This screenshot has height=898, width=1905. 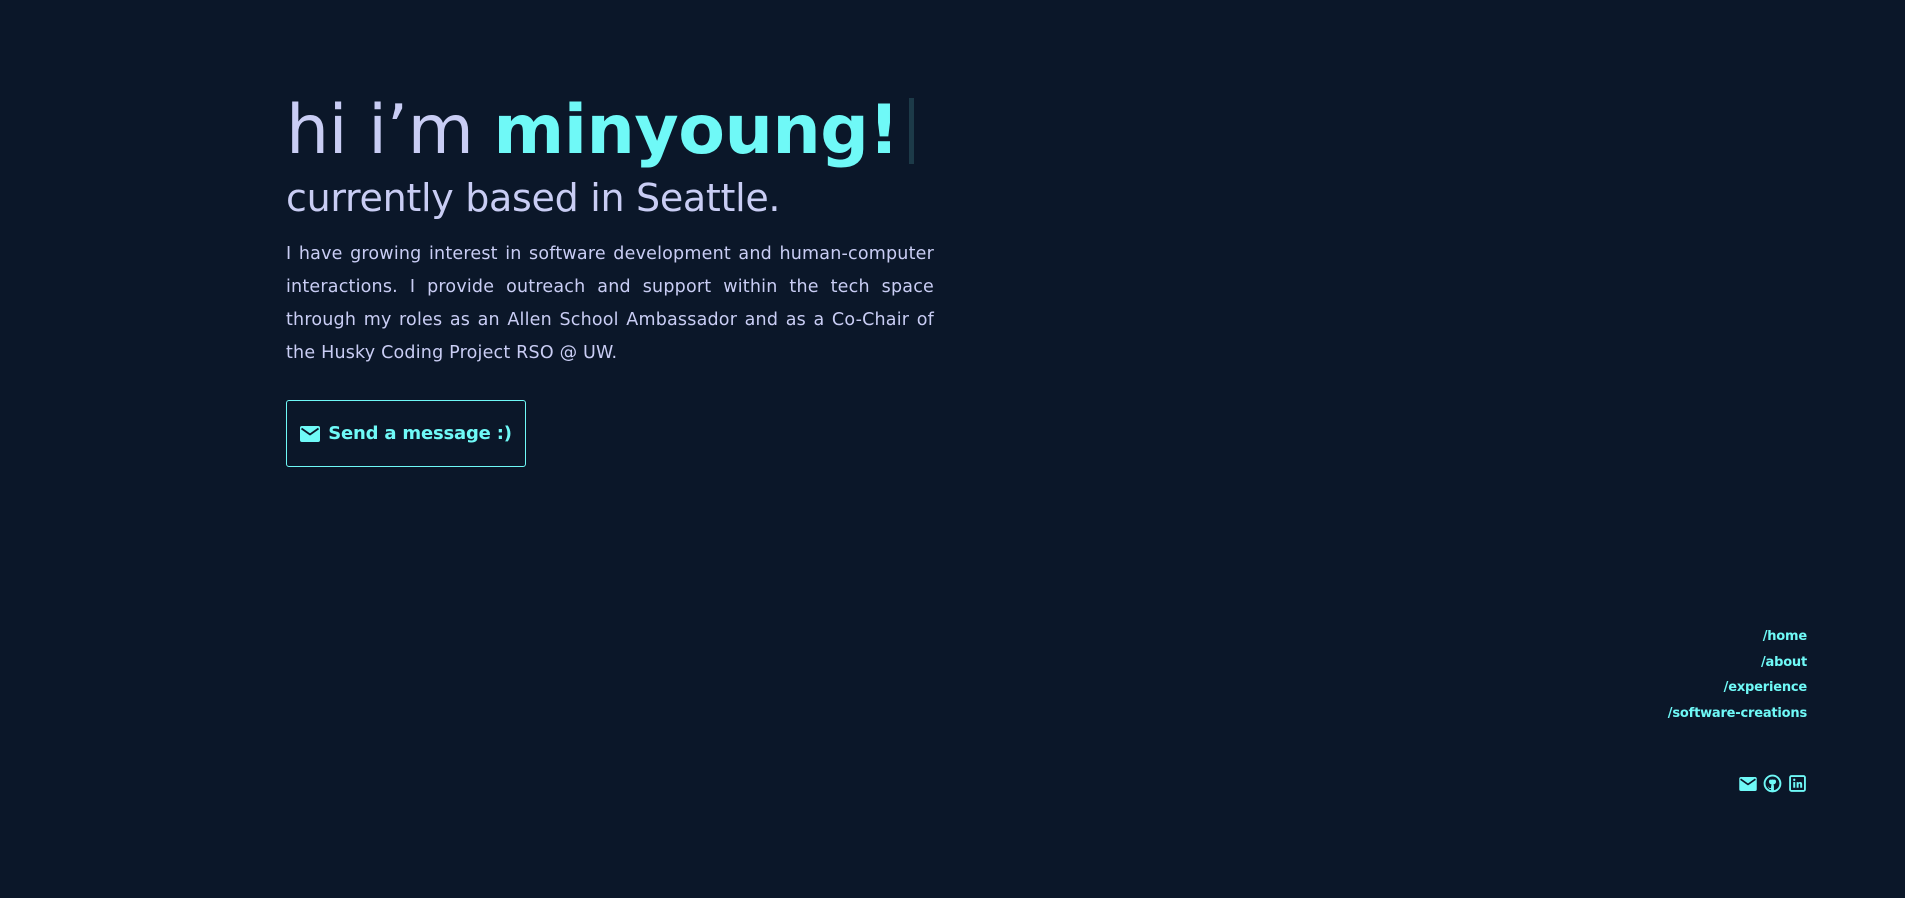 What do you see at coordinates (380, 130) in the screenshot?
I see `greeting-text: hi i’m` at bounding box center [380, 130].